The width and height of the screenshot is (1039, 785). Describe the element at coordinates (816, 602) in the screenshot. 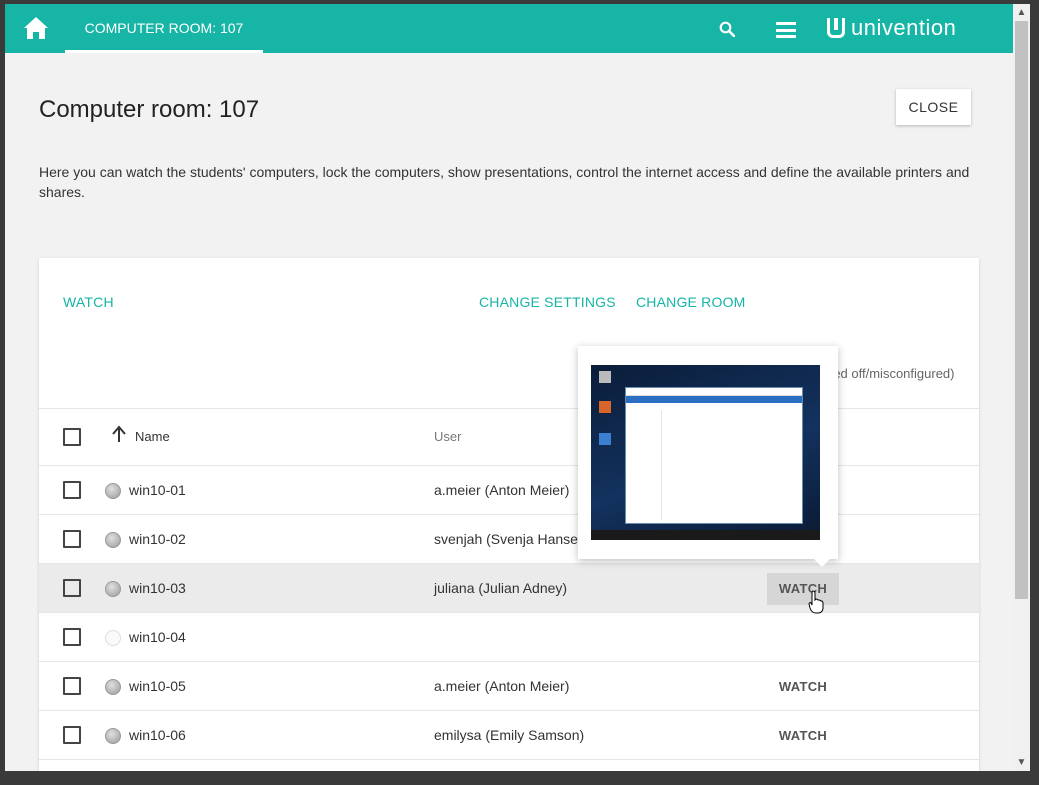

I see `hand-cursor-icon` at that location.